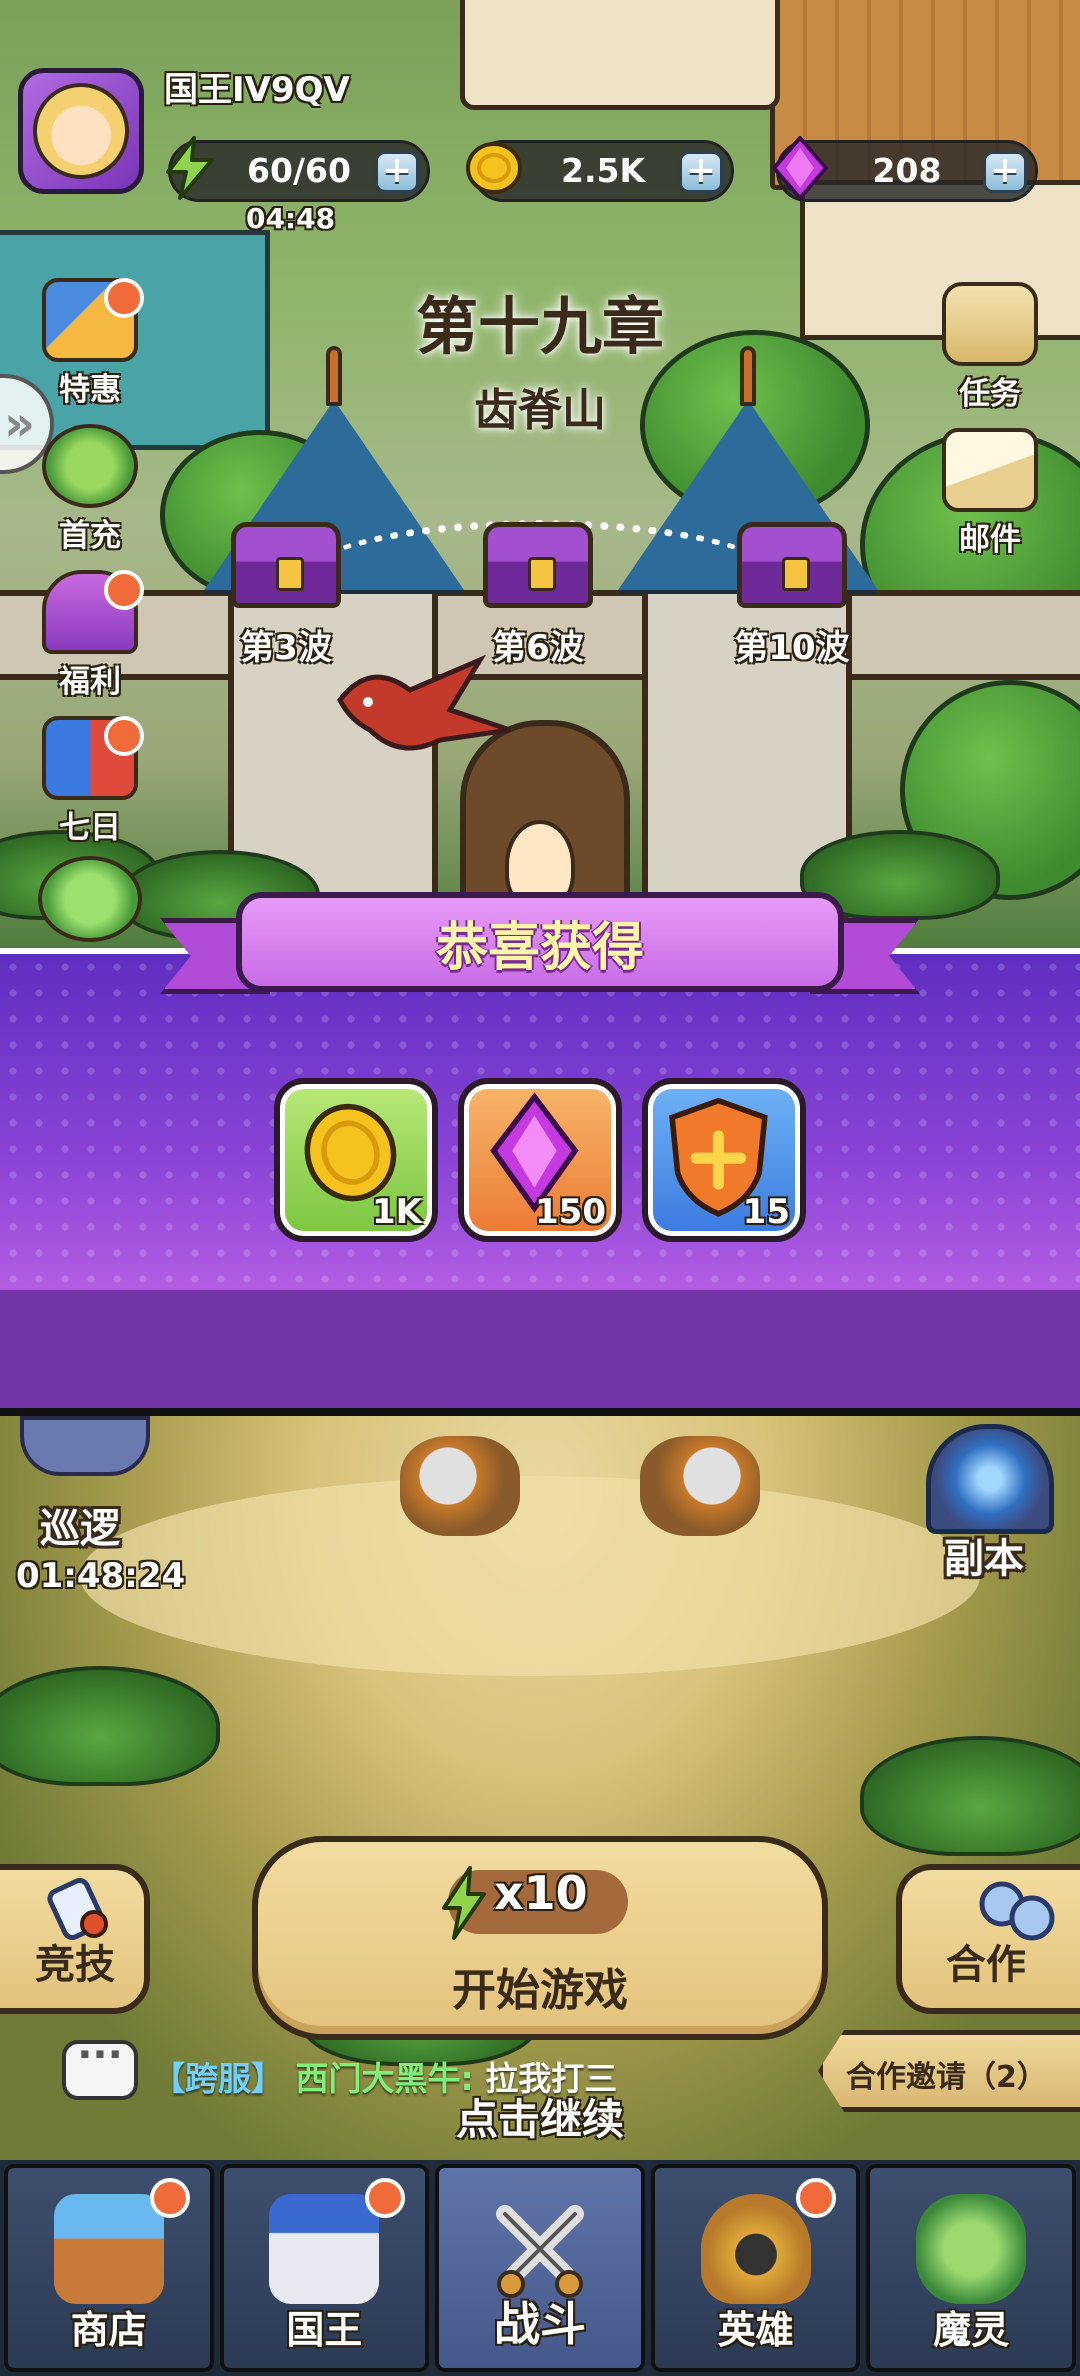 This screenshot has width=1080, height=2376. I want to click on coop-label: 合作, so click(986, 1965).